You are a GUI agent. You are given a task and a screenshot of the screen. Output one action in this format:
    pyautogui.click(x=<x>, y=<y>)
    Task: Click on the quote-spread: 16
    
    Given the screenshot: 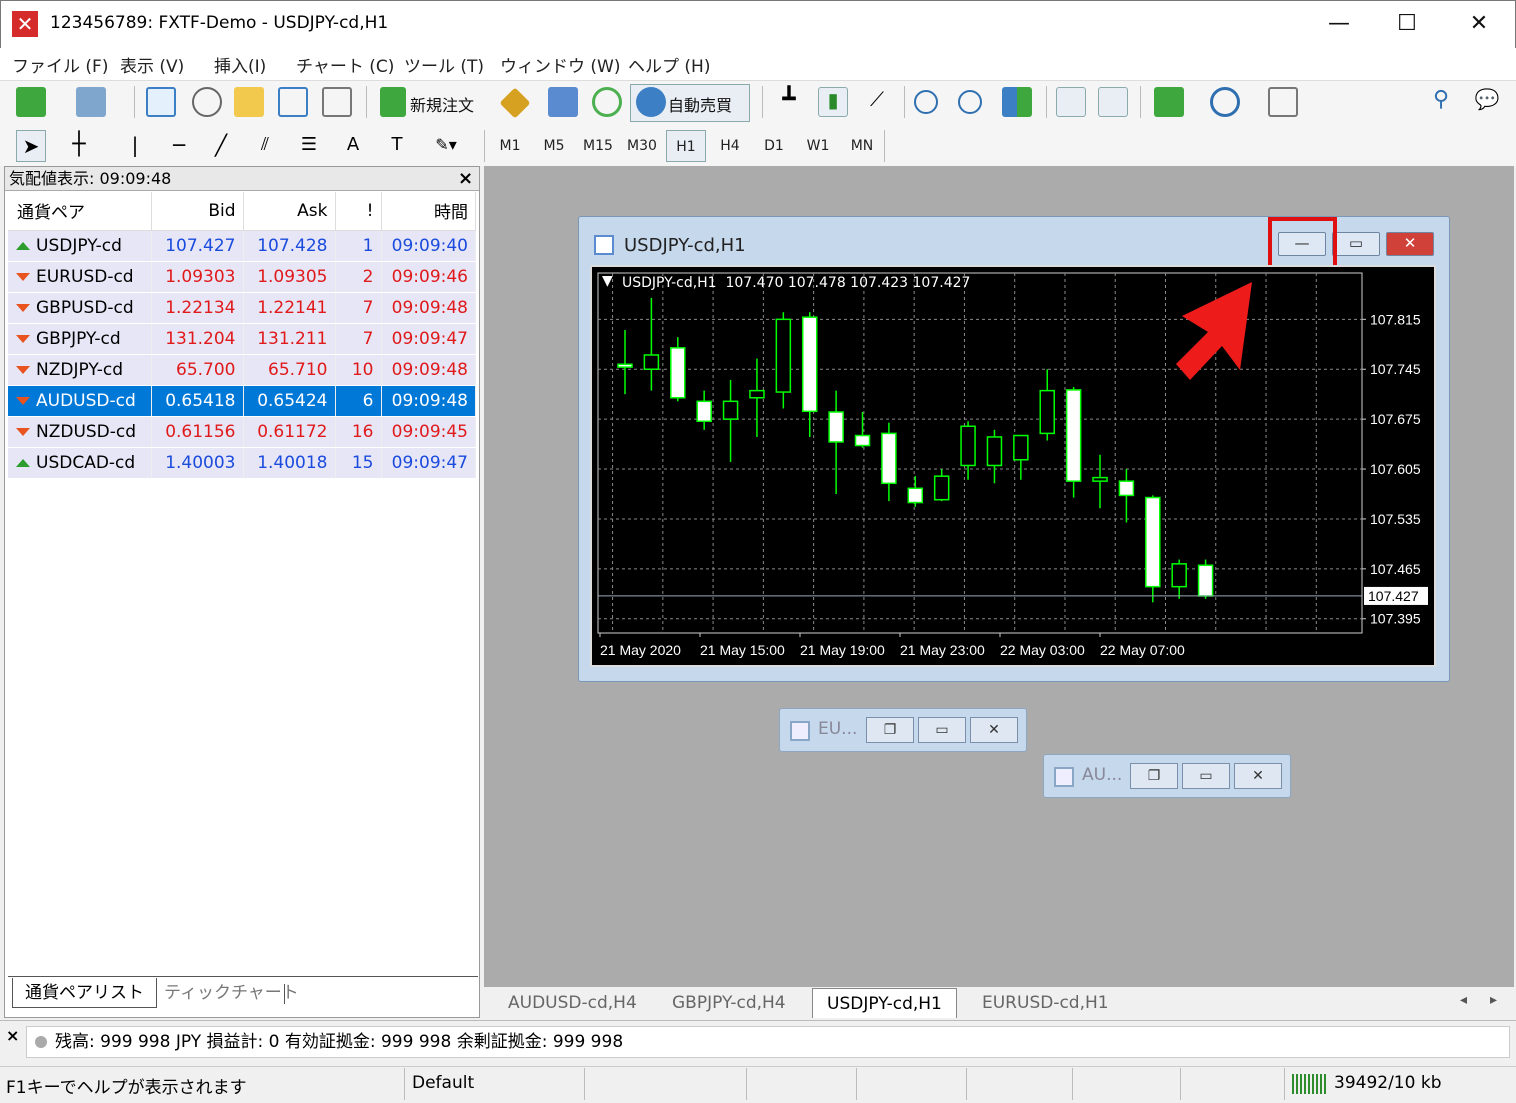 What is the action you would take?
    pyautogui.click(x=358, y=432)
    